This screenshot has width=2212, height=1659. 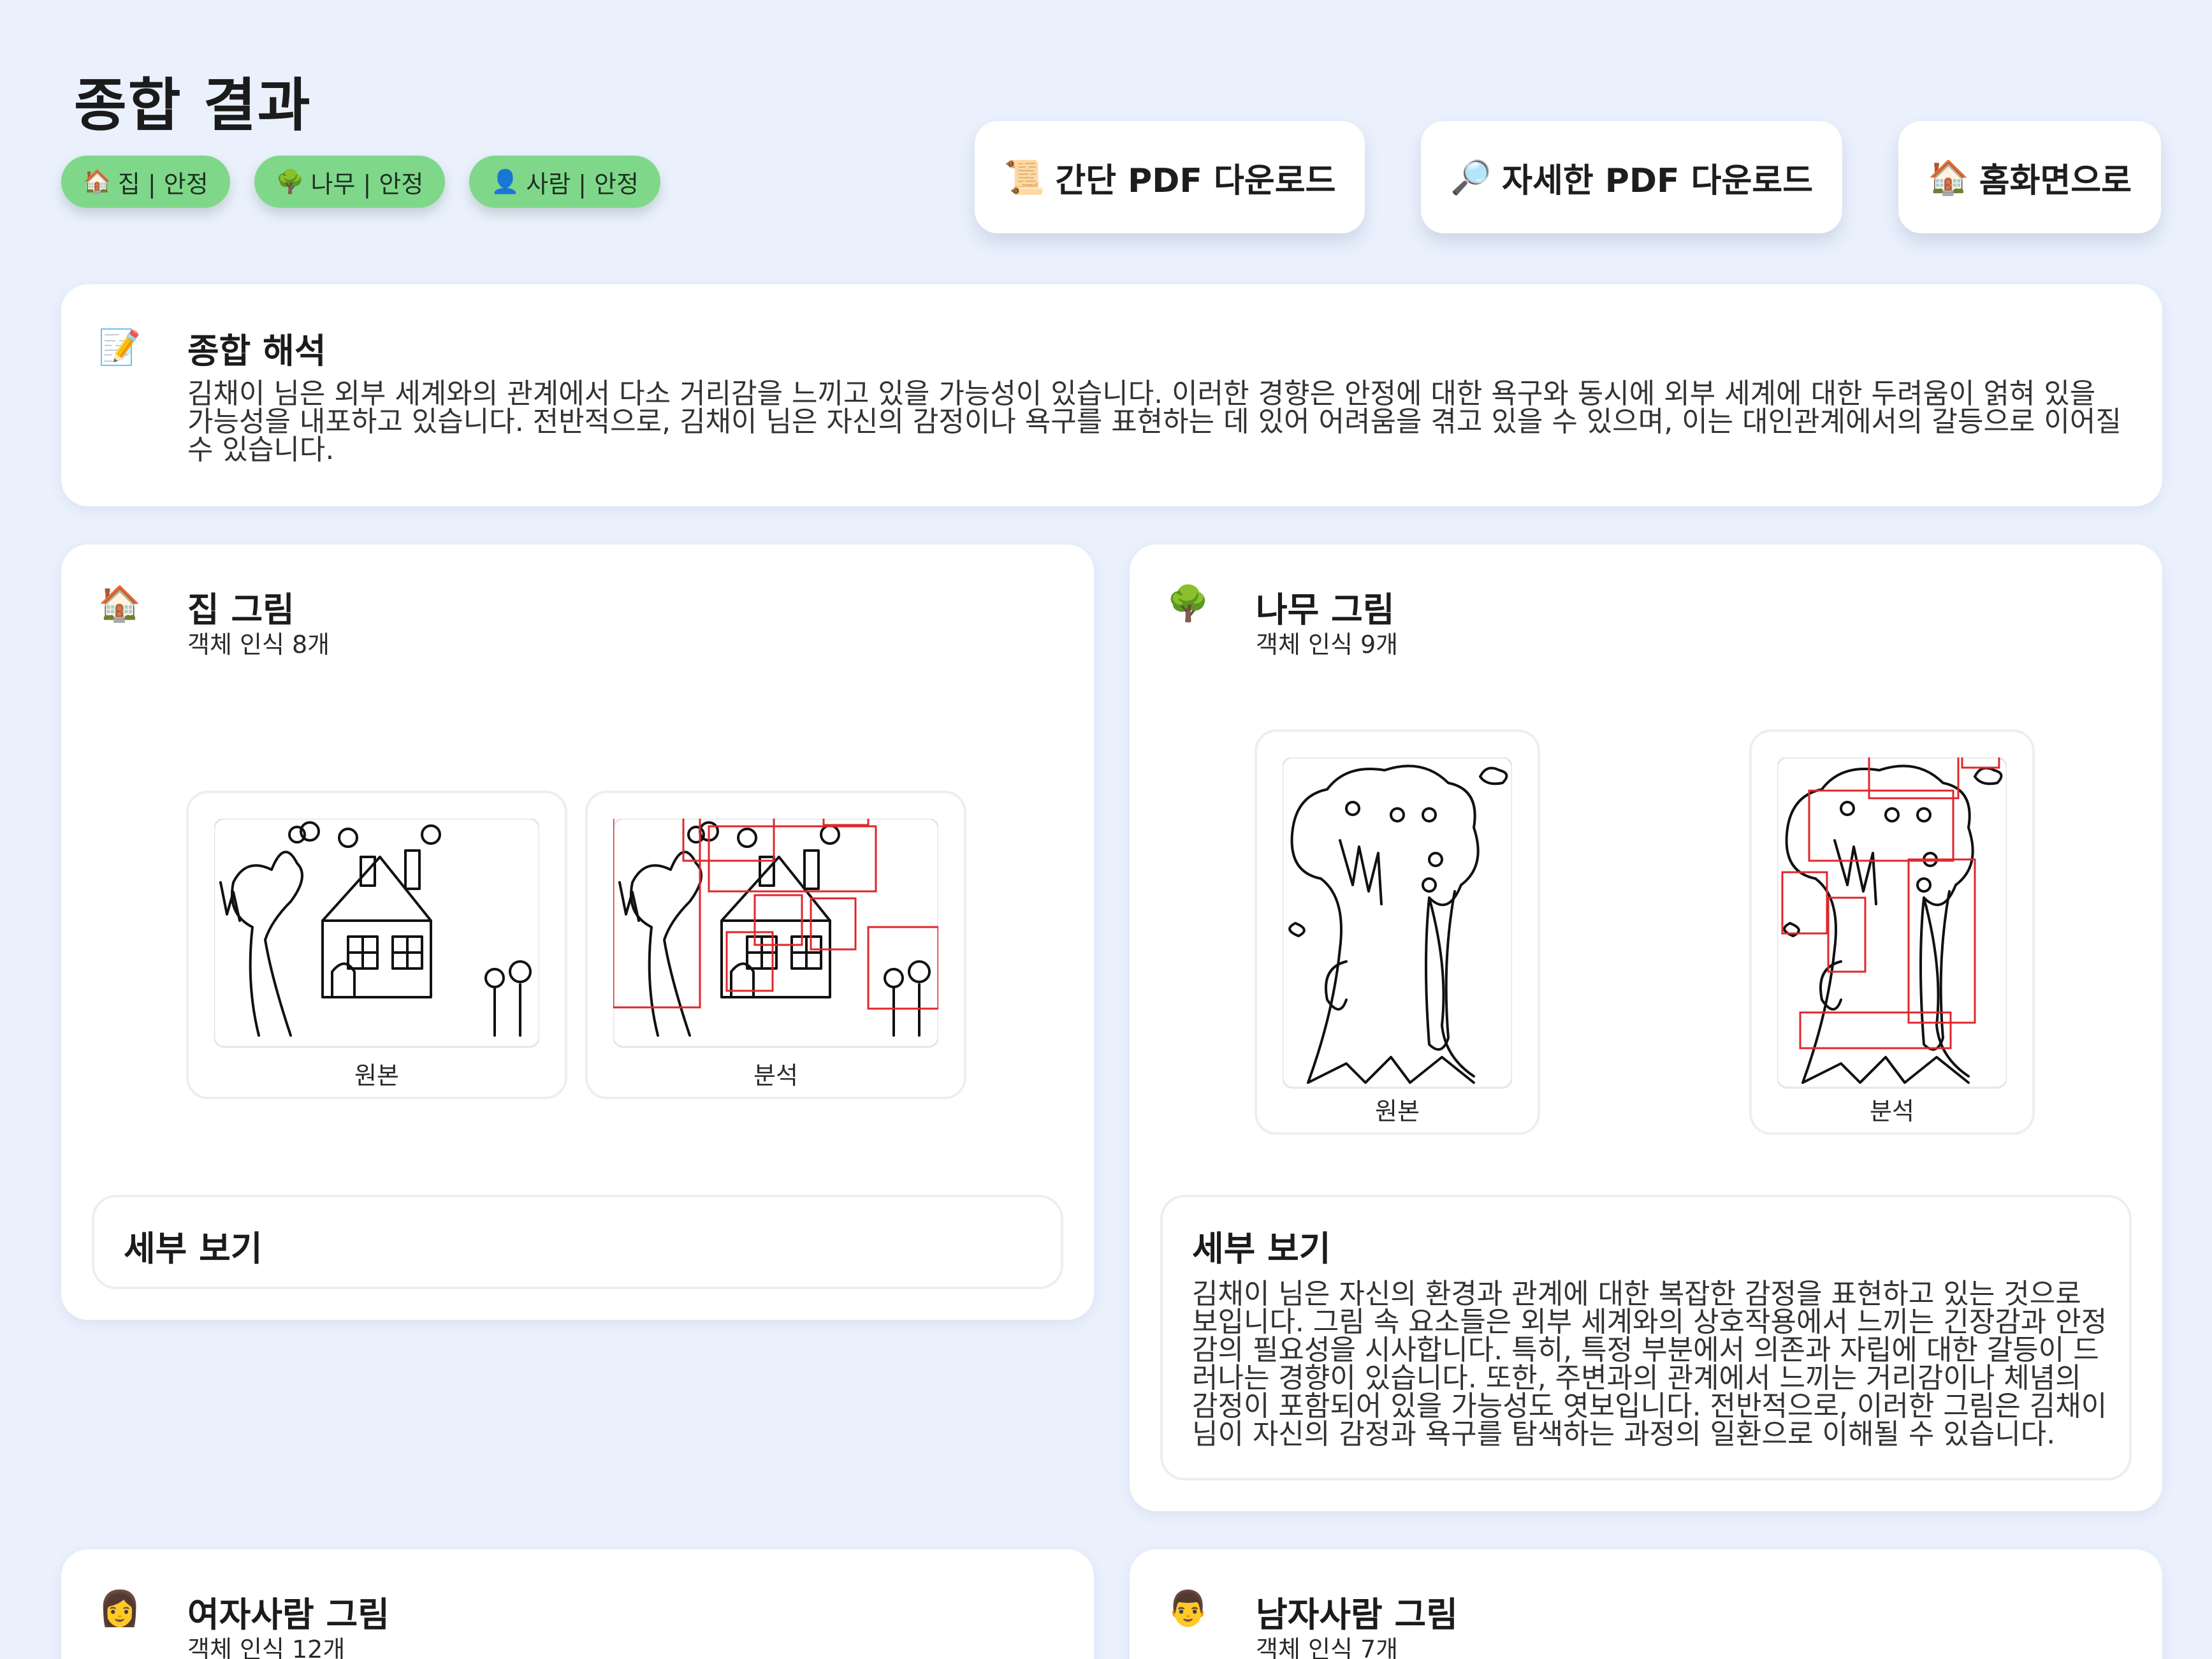 I want to click on action-bar: 📜 간단 PDF 다운로드 🔎 자세한 PDF 다운로드 🏠 홈화면으로, so click(x=1567, y=177).